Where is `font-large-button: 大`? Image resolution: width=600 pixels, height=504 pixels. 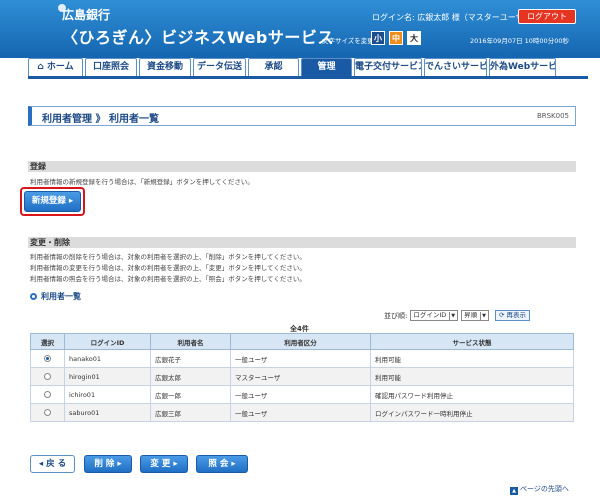 font-large-button: 大 is located at coordinates (414, 38).